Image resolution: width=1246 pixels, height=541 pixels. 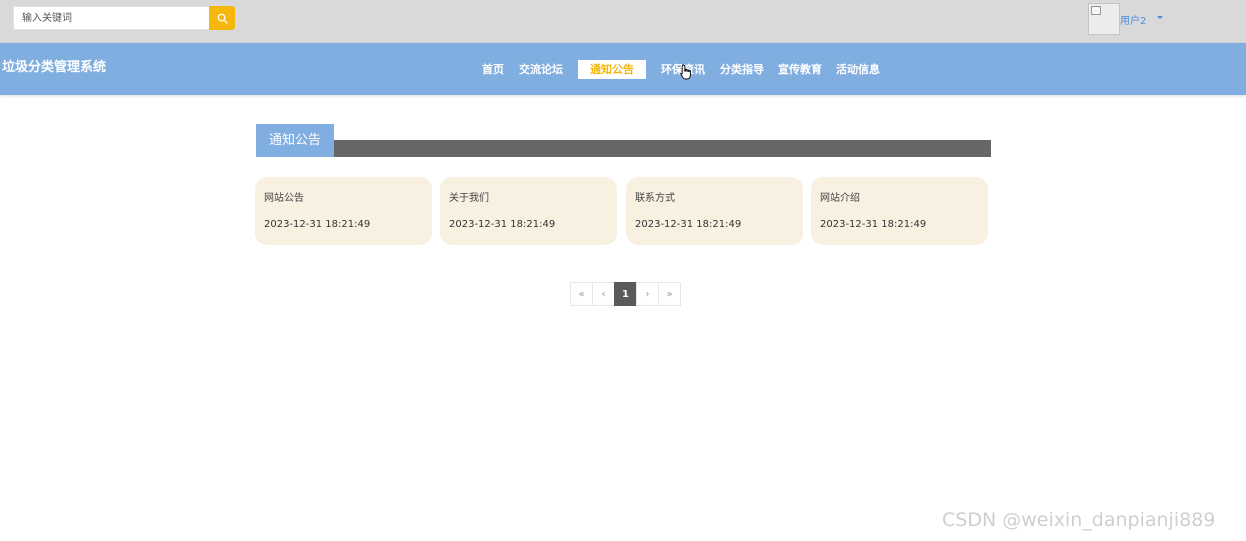 I want to click on search-icon, so click(x=222, y=18).